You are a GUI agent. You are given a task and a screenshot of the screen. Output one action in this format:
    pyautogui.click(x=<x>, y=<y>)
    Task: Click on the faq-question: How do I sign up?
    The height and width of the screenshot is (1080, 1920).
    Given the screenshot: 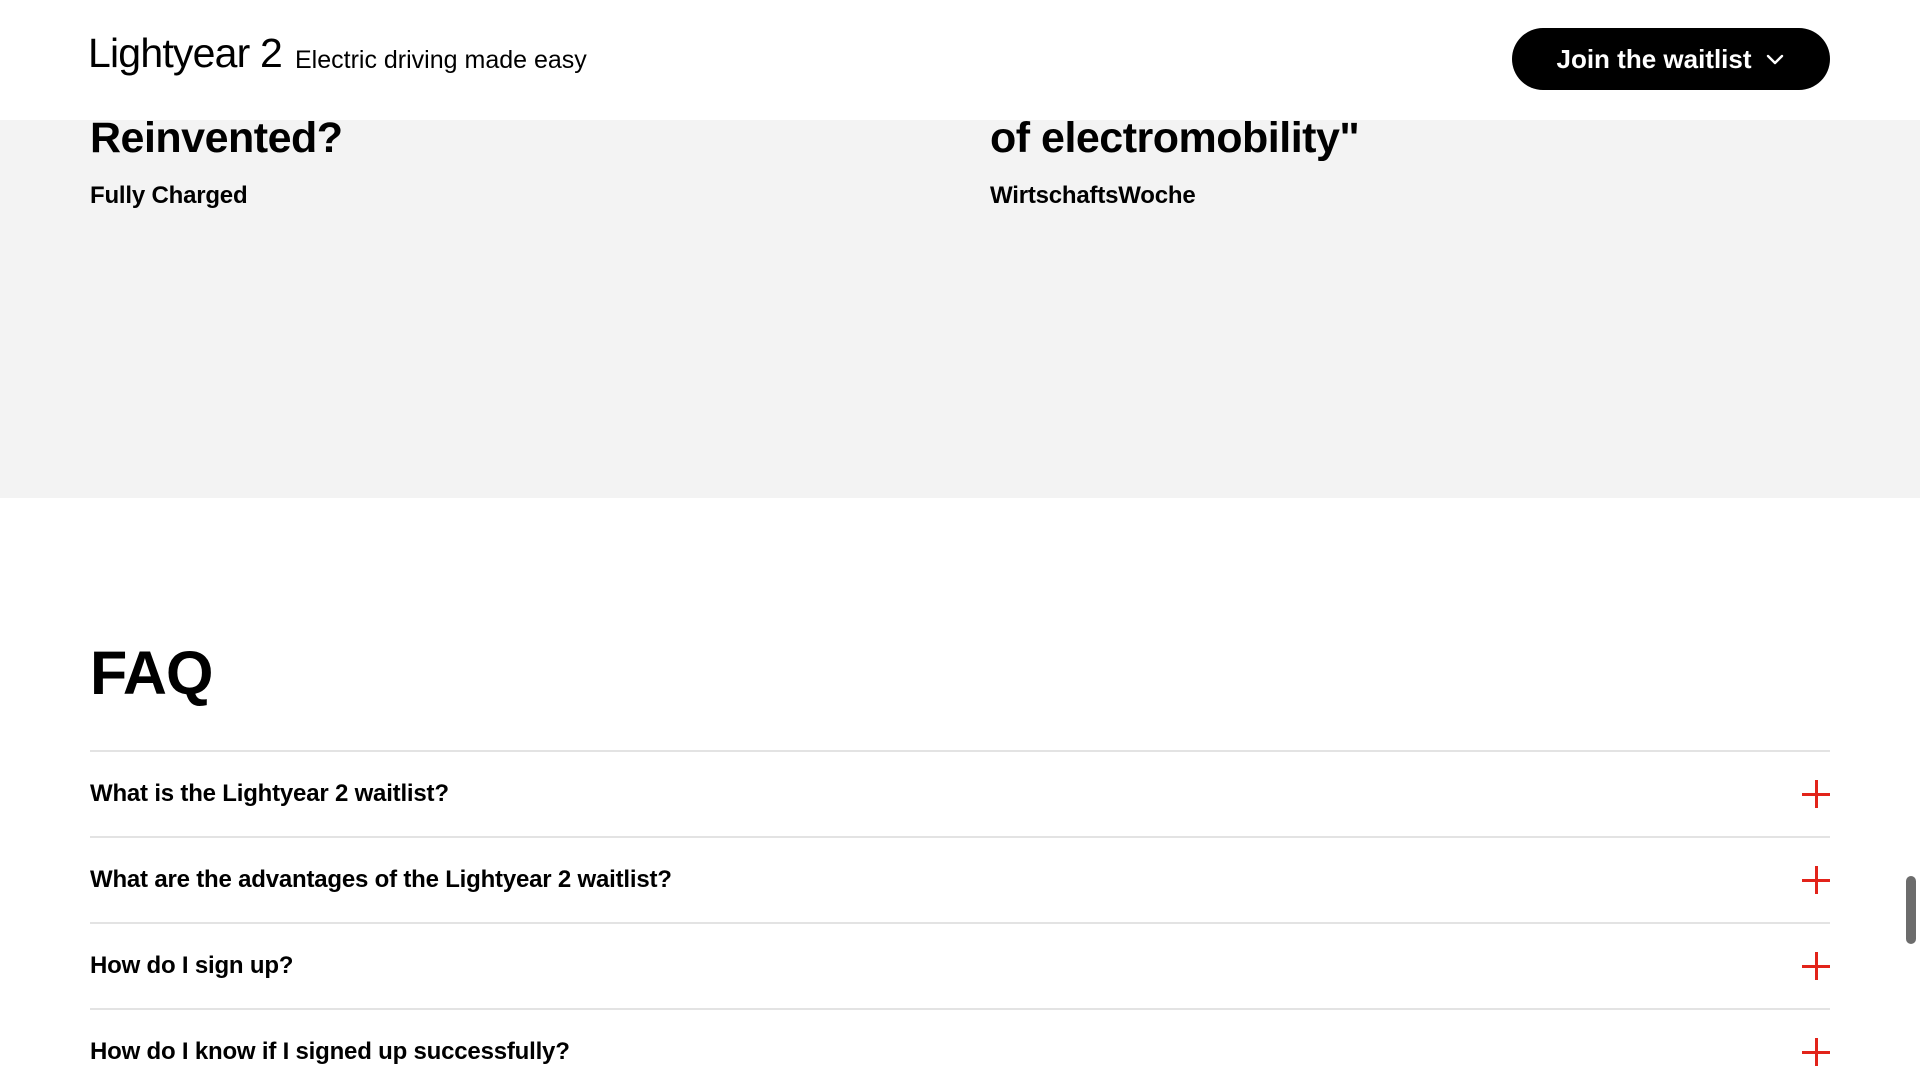 What is the action you would take?
    pyautogui.click(x=192, y=965)
    